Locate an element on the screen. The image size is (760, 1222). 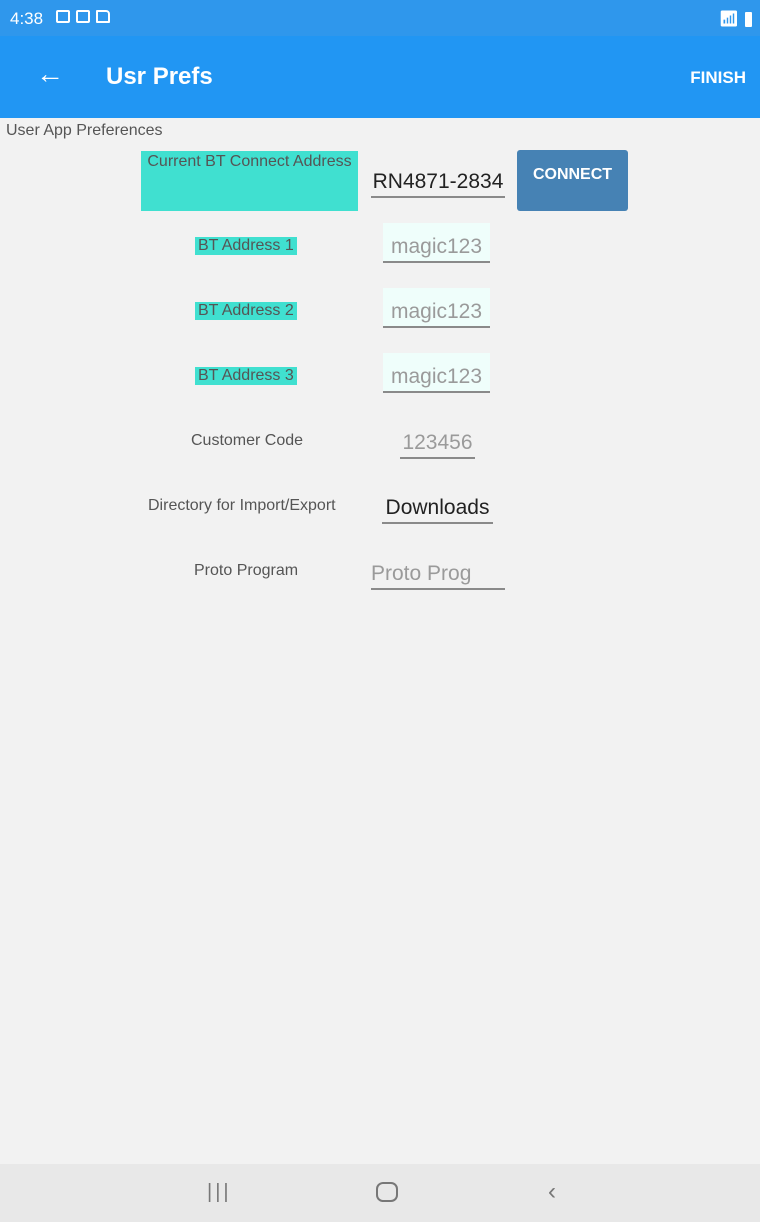
home-icon is located at coordinates (387, 1192).